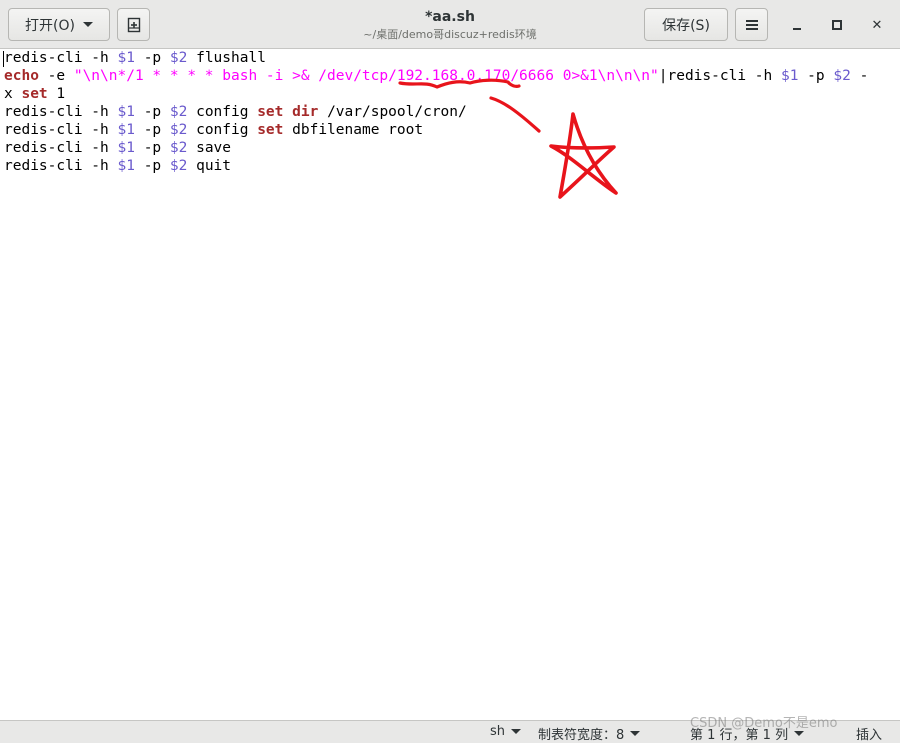 This screenshot has width=900, height=743. I want to click on maximize-icon, so click(837, 25).